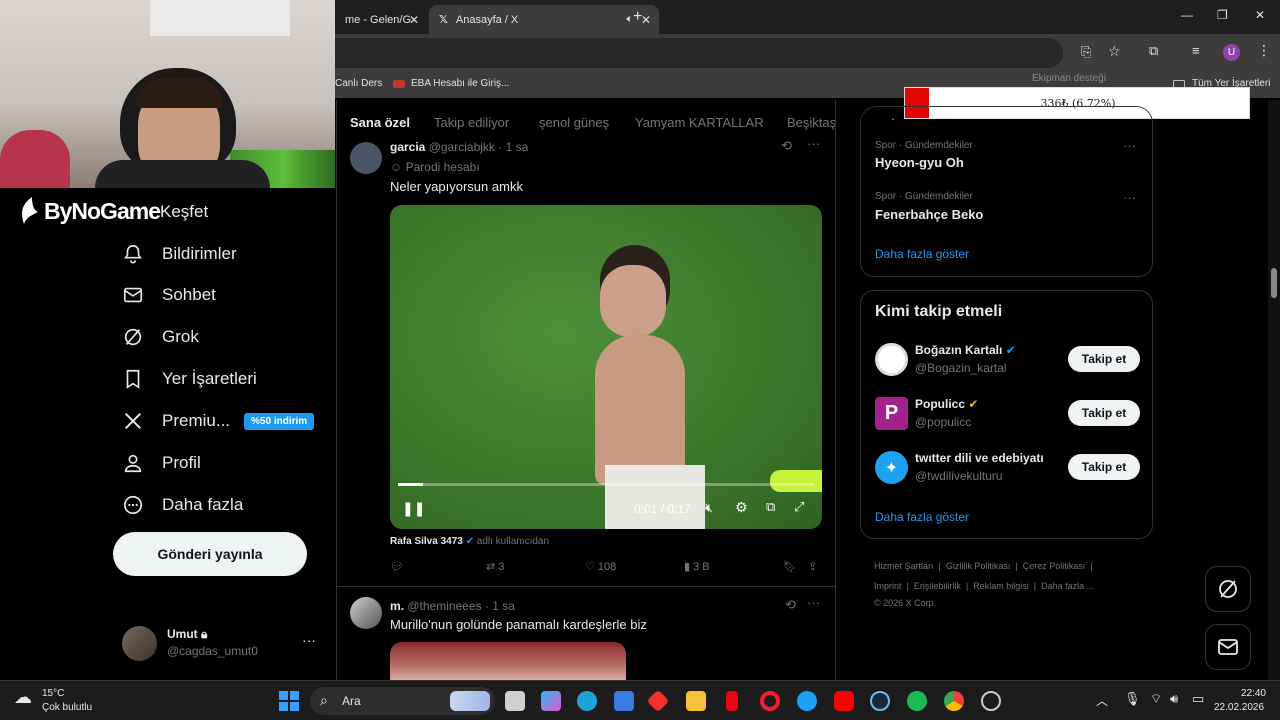  Describe the element at coordinates (1264, 50) in the screenshot. I see `menu-dots-icon: ⋮` at that location.